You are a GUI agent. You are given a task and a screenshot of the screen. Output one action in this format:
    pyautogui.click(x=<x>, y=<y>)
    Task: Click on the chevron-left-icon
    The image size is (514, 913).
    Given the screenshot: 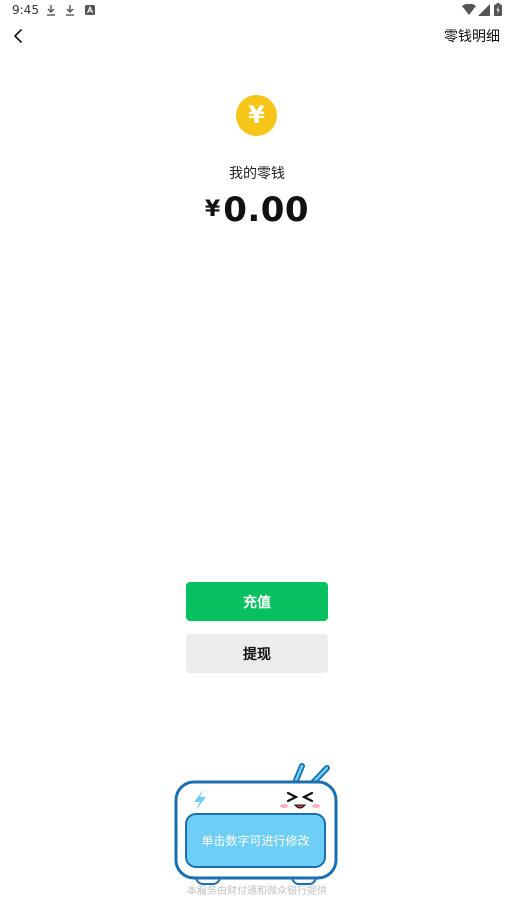 What is the action you would take?
    pyautogui.click(x=18, y=36)
    